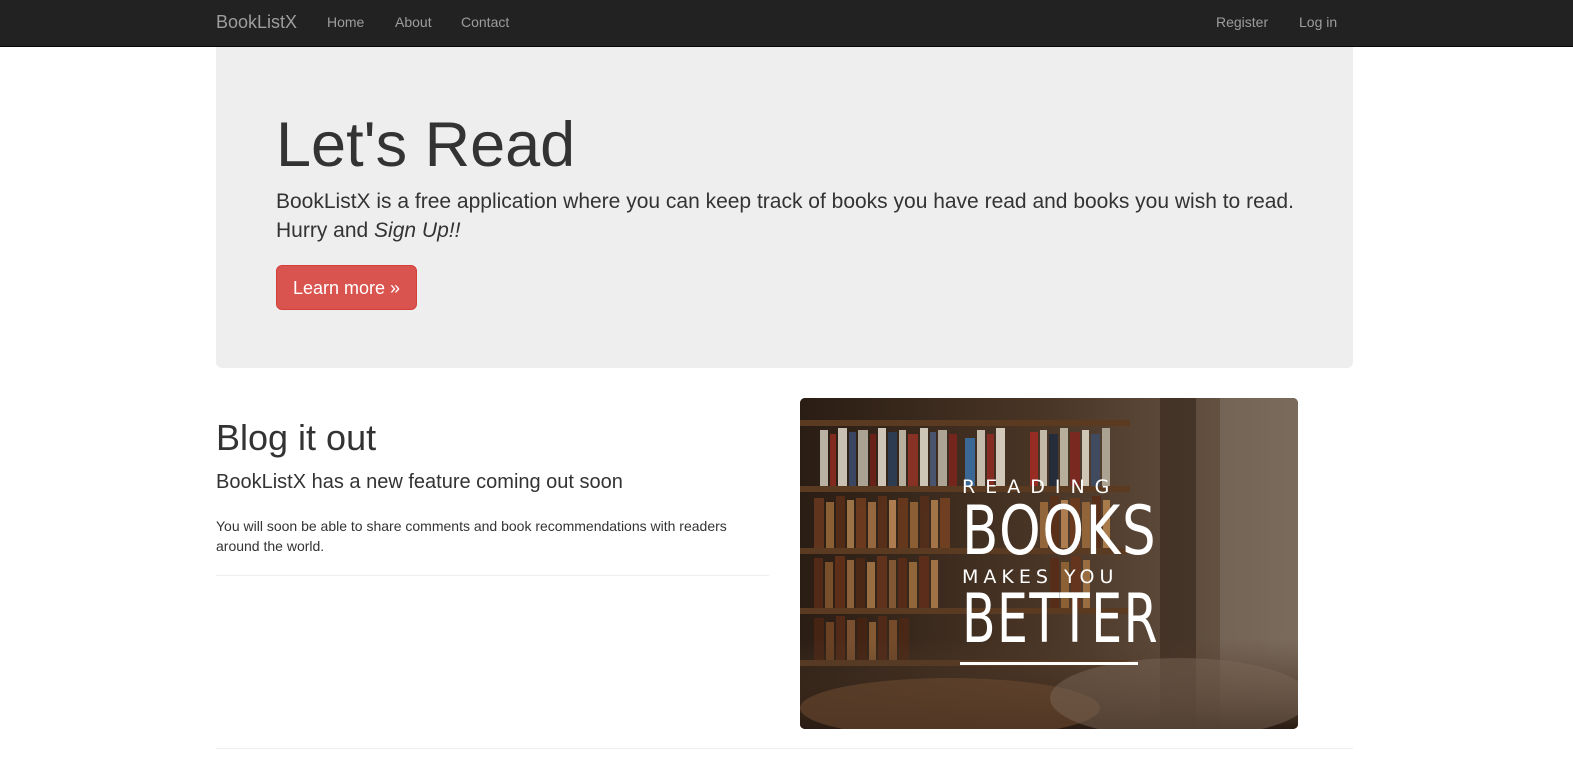  What do you see at coordinates (492, 575) in the screenshot?
I see `blog-divider` at bounding box center [492, 575].